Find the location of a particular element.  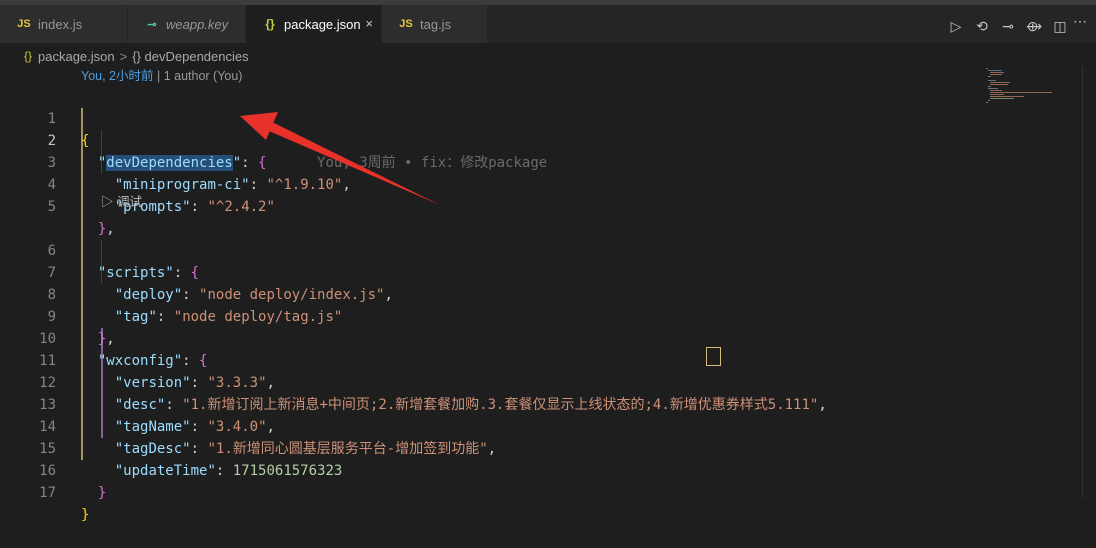

breadcrumb: {} package.json > {} devDependencies is located at coordinates (136, 56).